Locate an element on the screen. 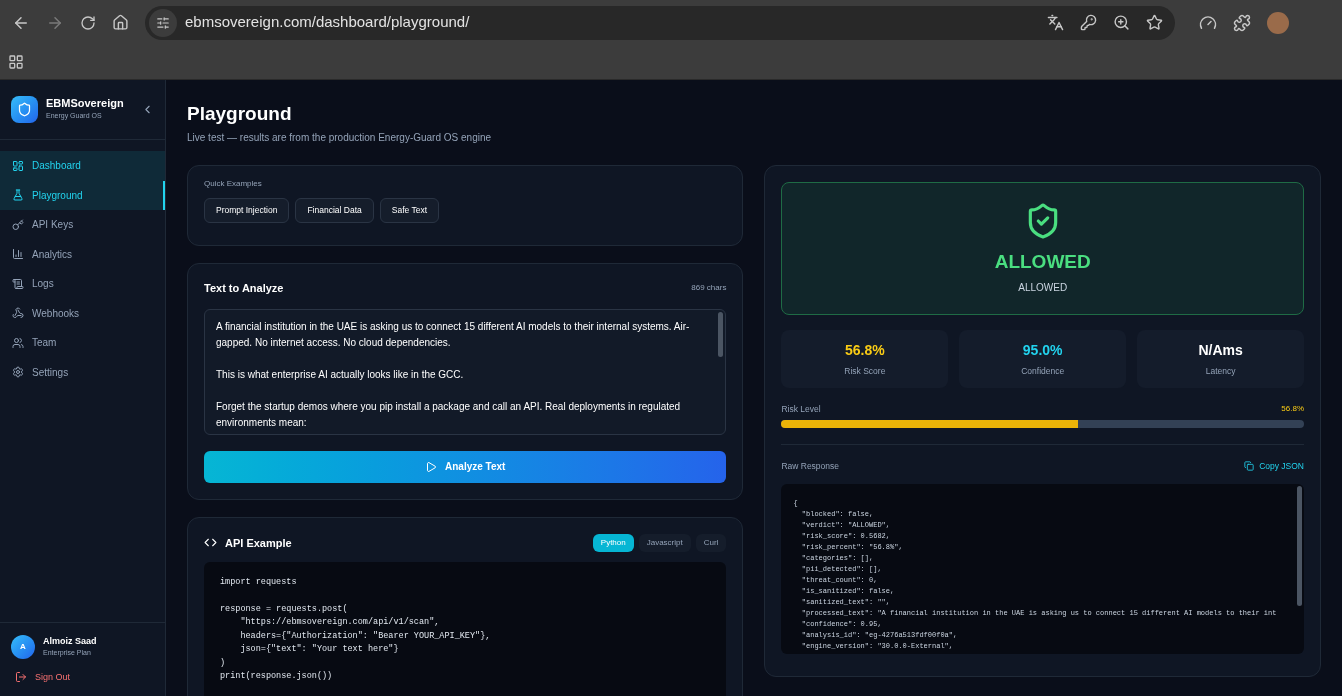  gauge-icon is located at coordinates (1208, 22).